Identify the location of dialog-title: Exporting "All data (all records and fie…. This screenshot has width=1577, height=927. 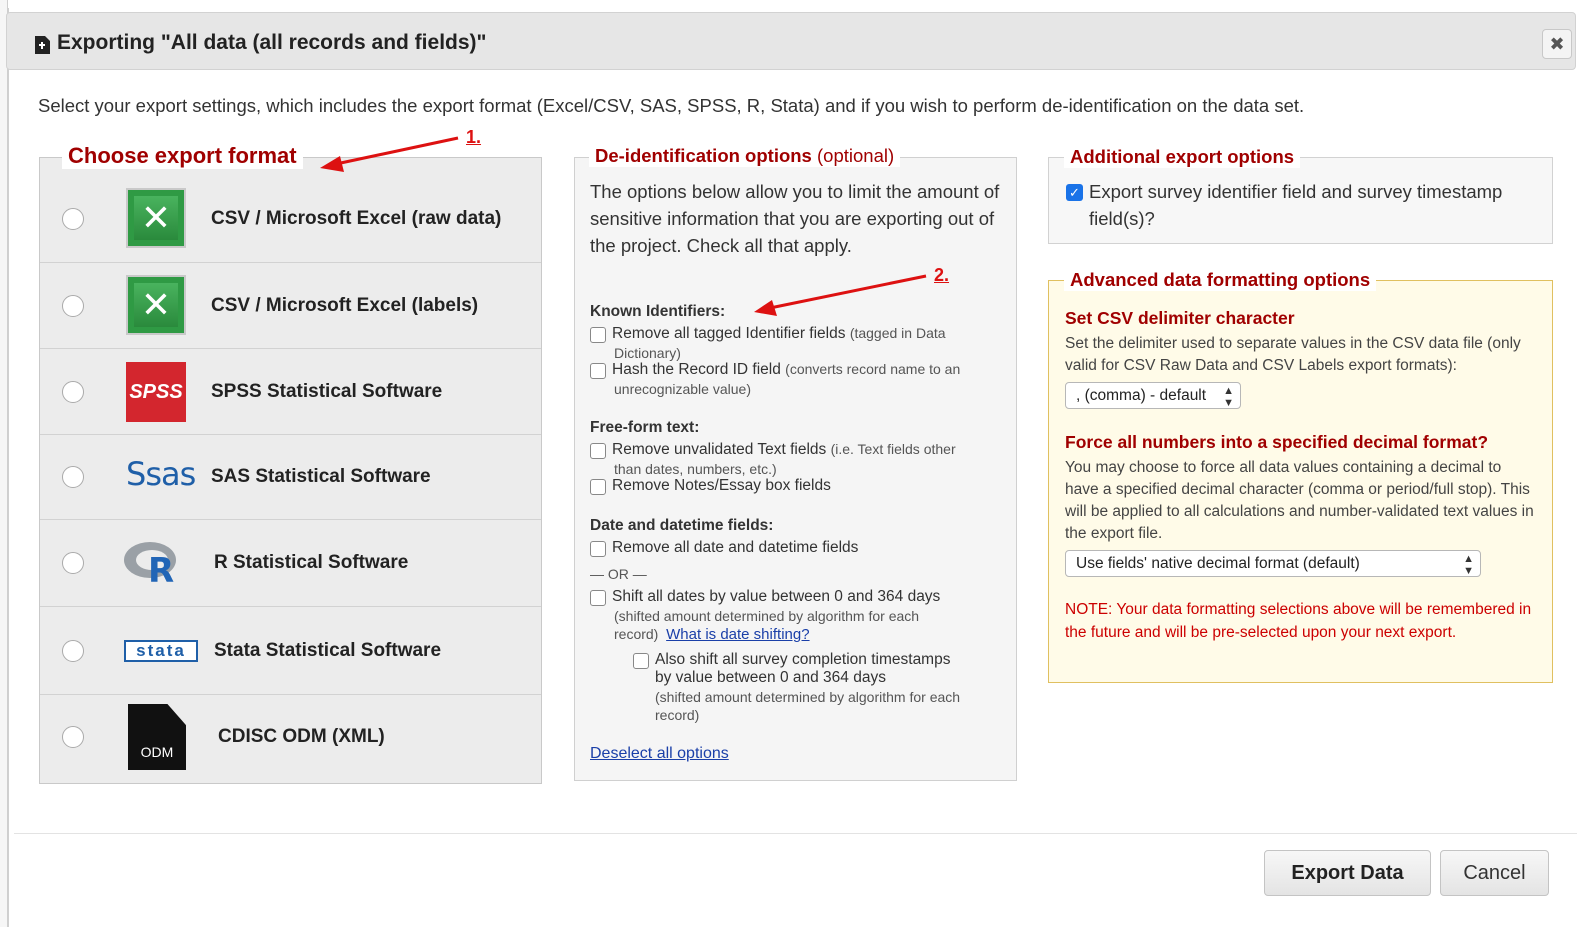
(272, 42).